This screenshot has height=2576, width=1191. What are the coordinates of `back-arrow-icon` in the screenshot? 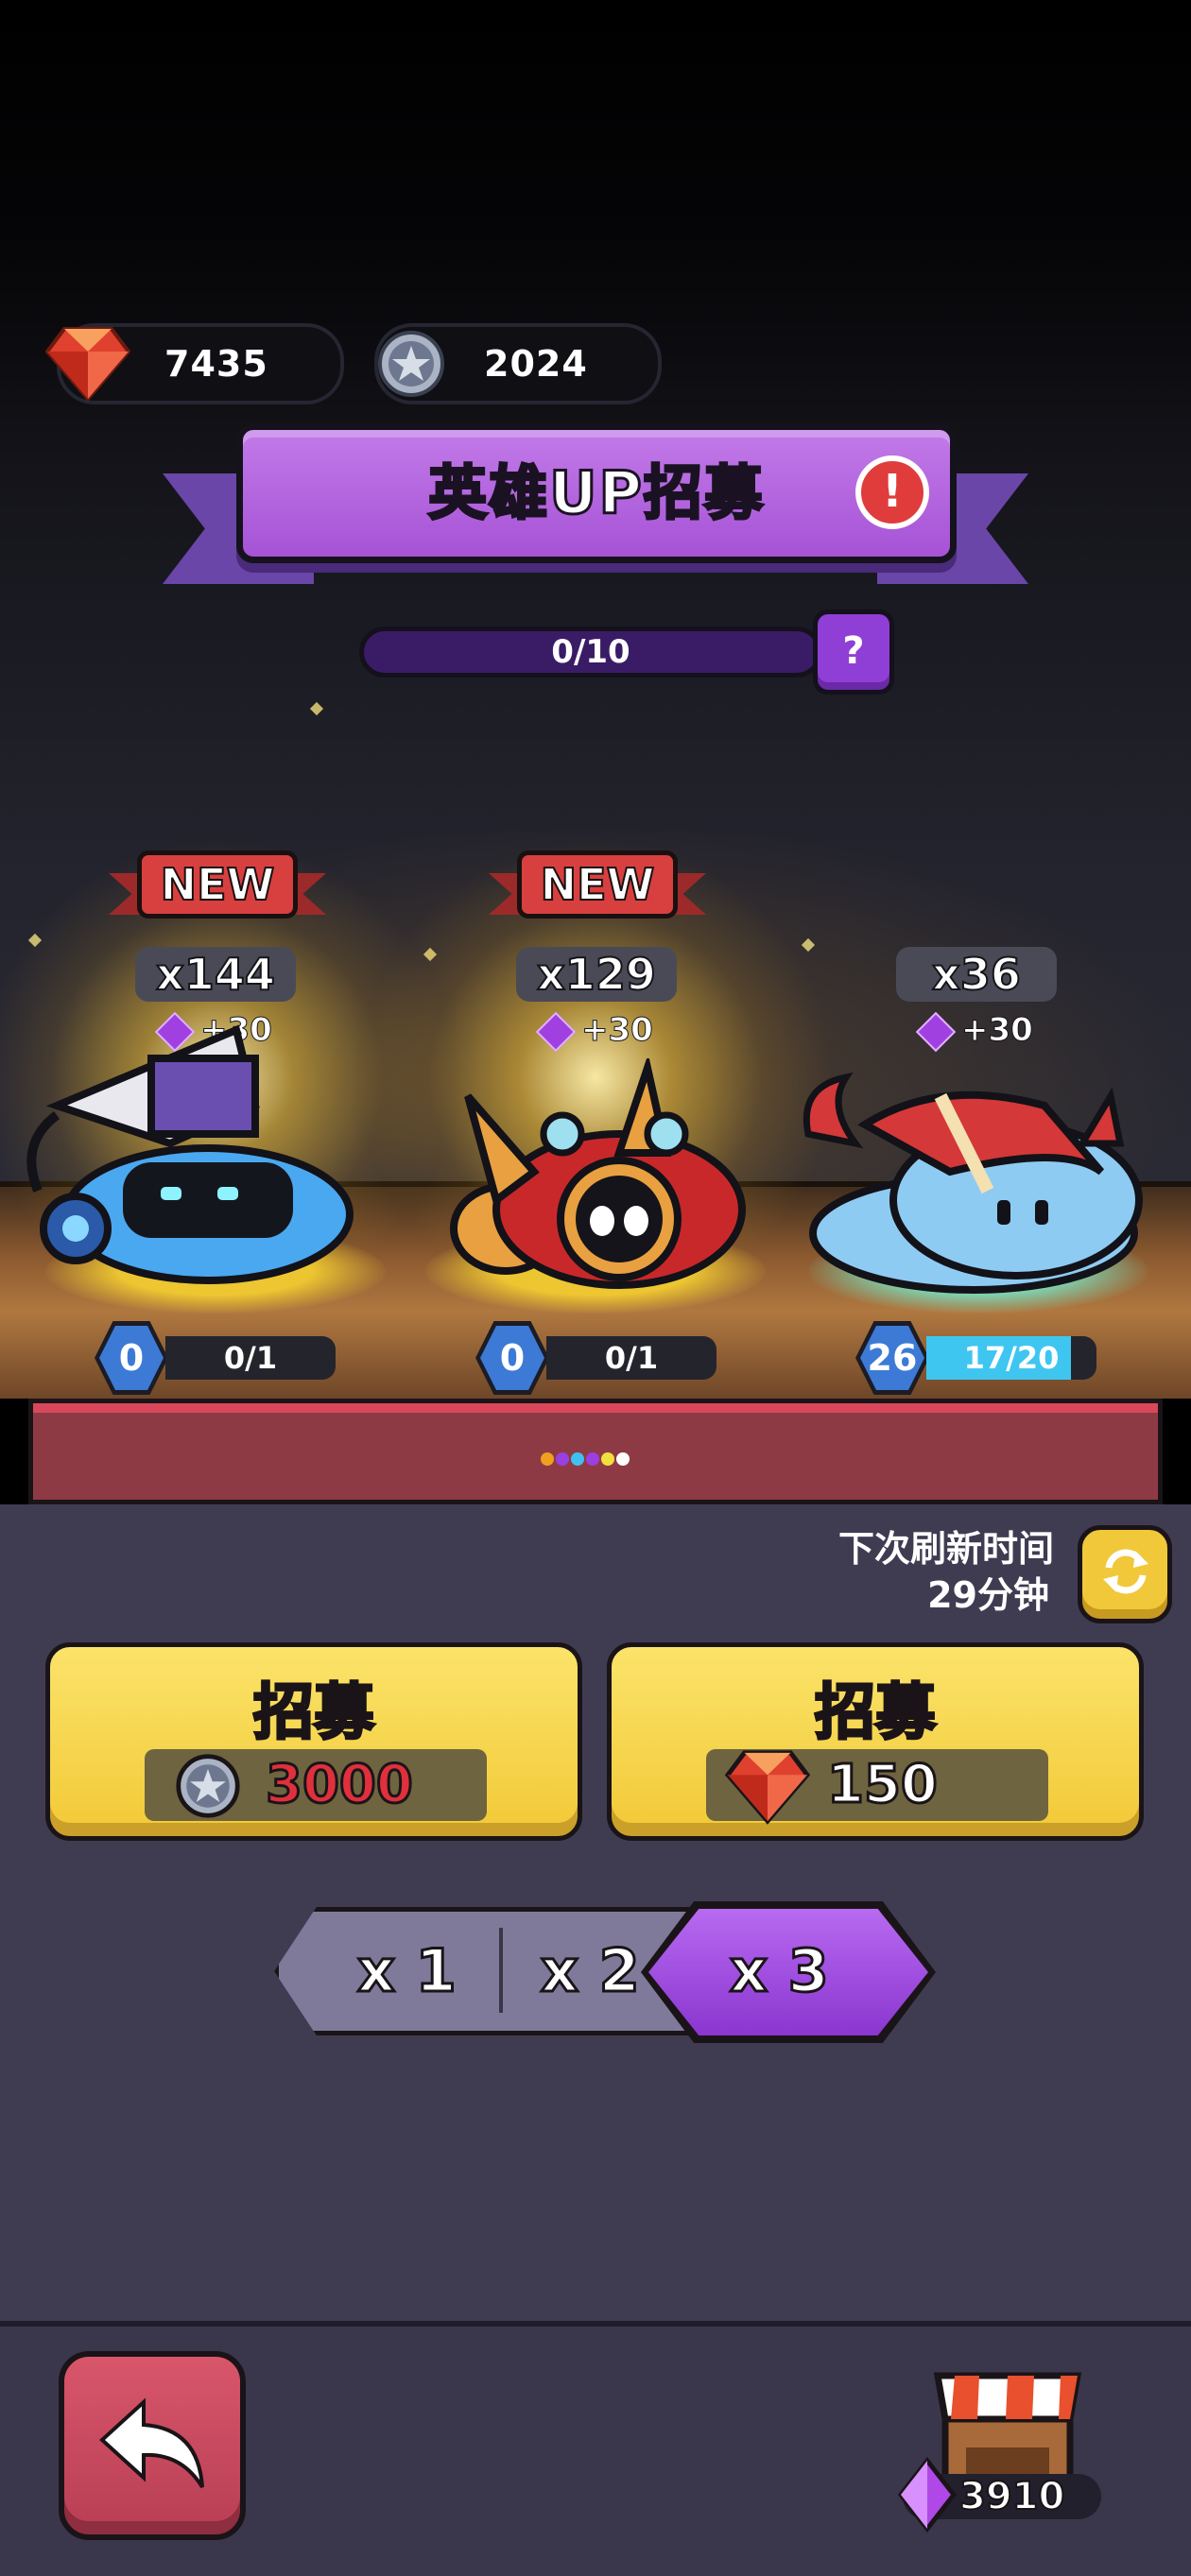 It's located at (151, 2443).